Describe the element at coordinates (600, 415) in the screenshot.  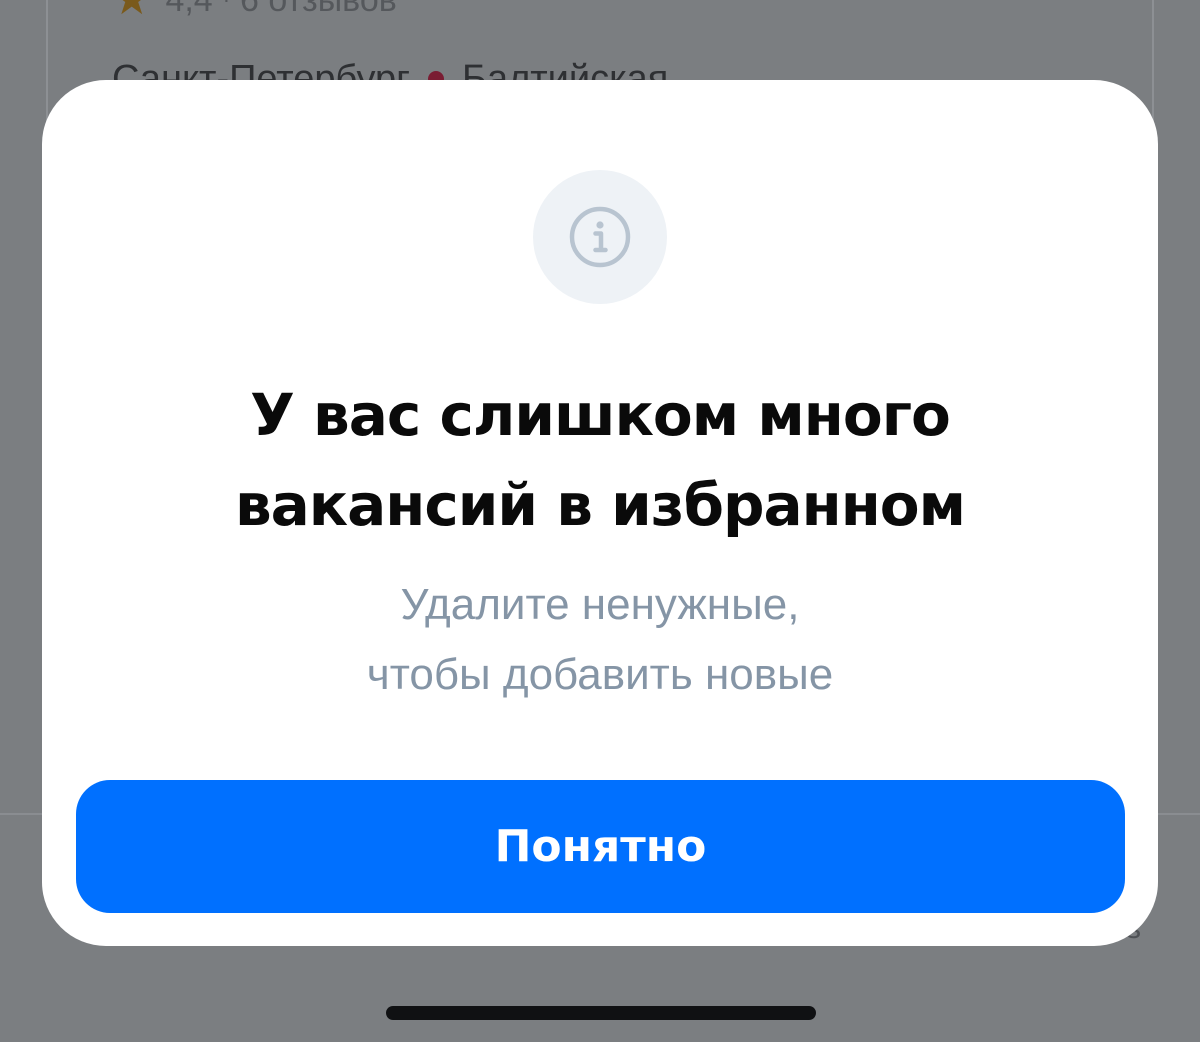
I see `dialog-title-line-1: У вас слишком много` at that location.